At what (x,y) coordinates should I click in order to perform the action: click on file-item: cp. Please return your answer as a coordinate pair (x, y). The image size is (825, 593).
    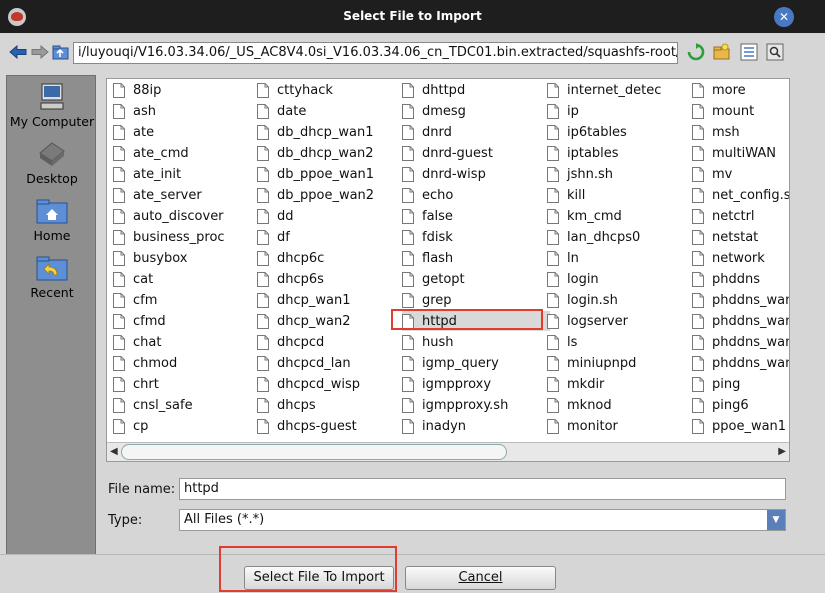
    Looking at the image, I should click on (130, 426).